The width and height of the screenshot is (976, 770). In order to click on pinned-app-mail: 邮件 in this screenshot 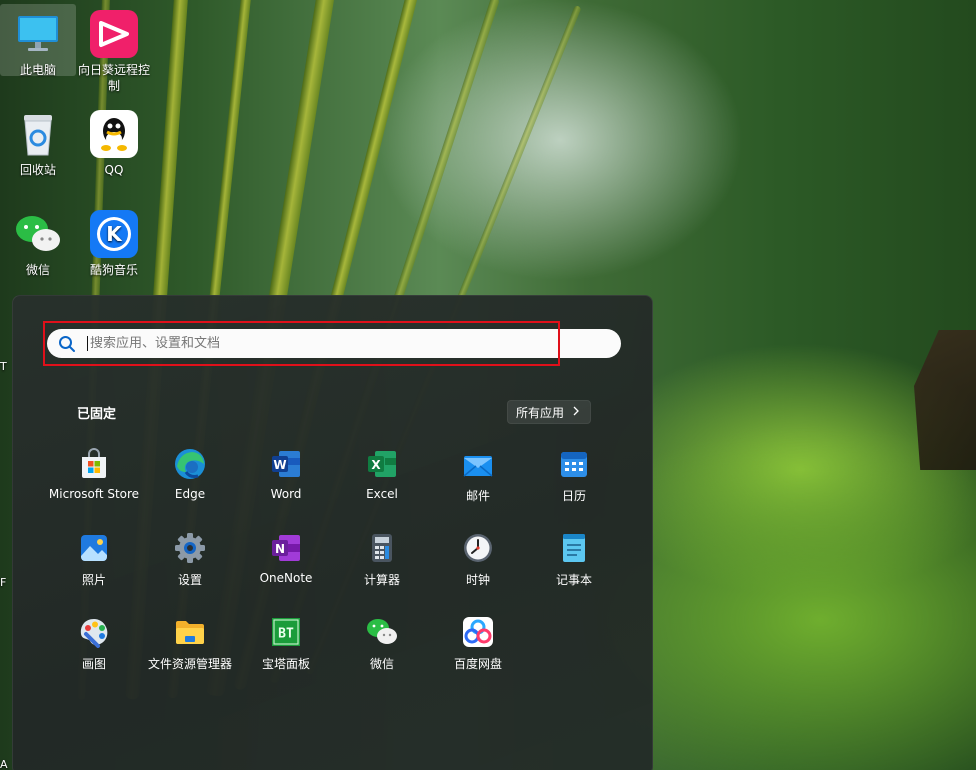, I will do `click(478, 486)`.